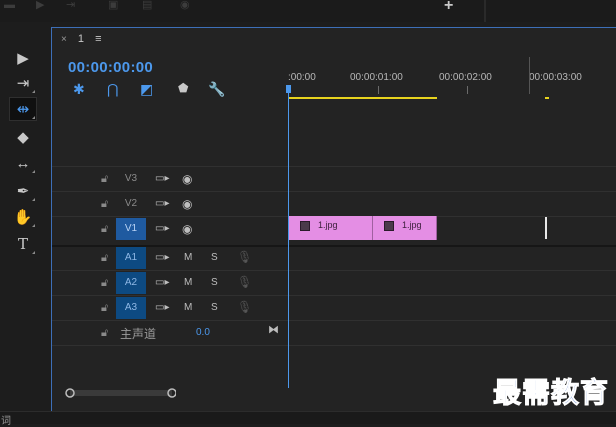 Image resolution: width=616 pixels, height=427 pixels. What do you see at coordinates (131, 308) in the screenshot?
I see `track-label-a3: A3` at bounding box center [131, 308].